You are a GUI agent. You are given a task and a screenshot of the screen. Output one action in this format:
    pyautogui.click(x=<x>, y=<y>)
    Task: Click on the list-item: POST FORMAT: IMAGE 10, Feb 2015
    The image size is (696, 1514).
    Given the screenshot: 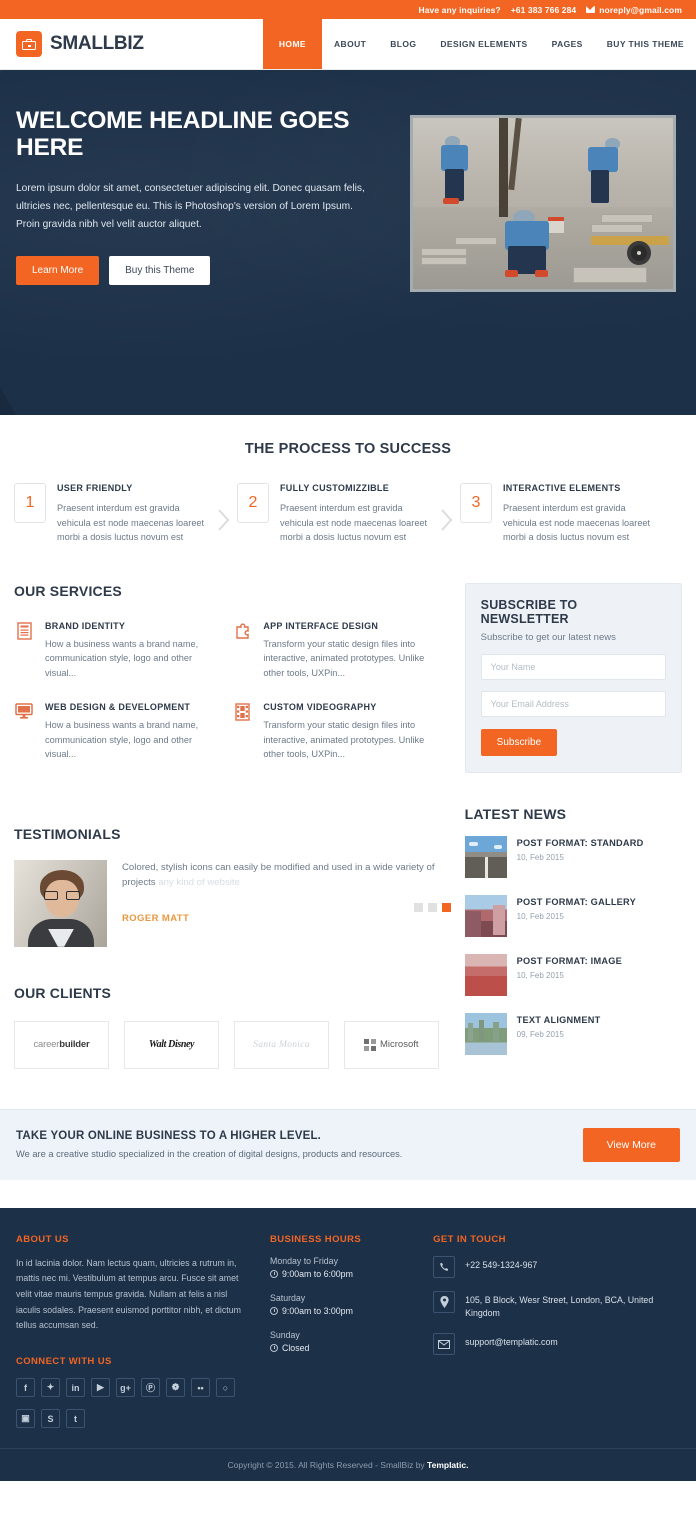 What is the action you would take?
    pyautogui.click(x=573, y=974)
    